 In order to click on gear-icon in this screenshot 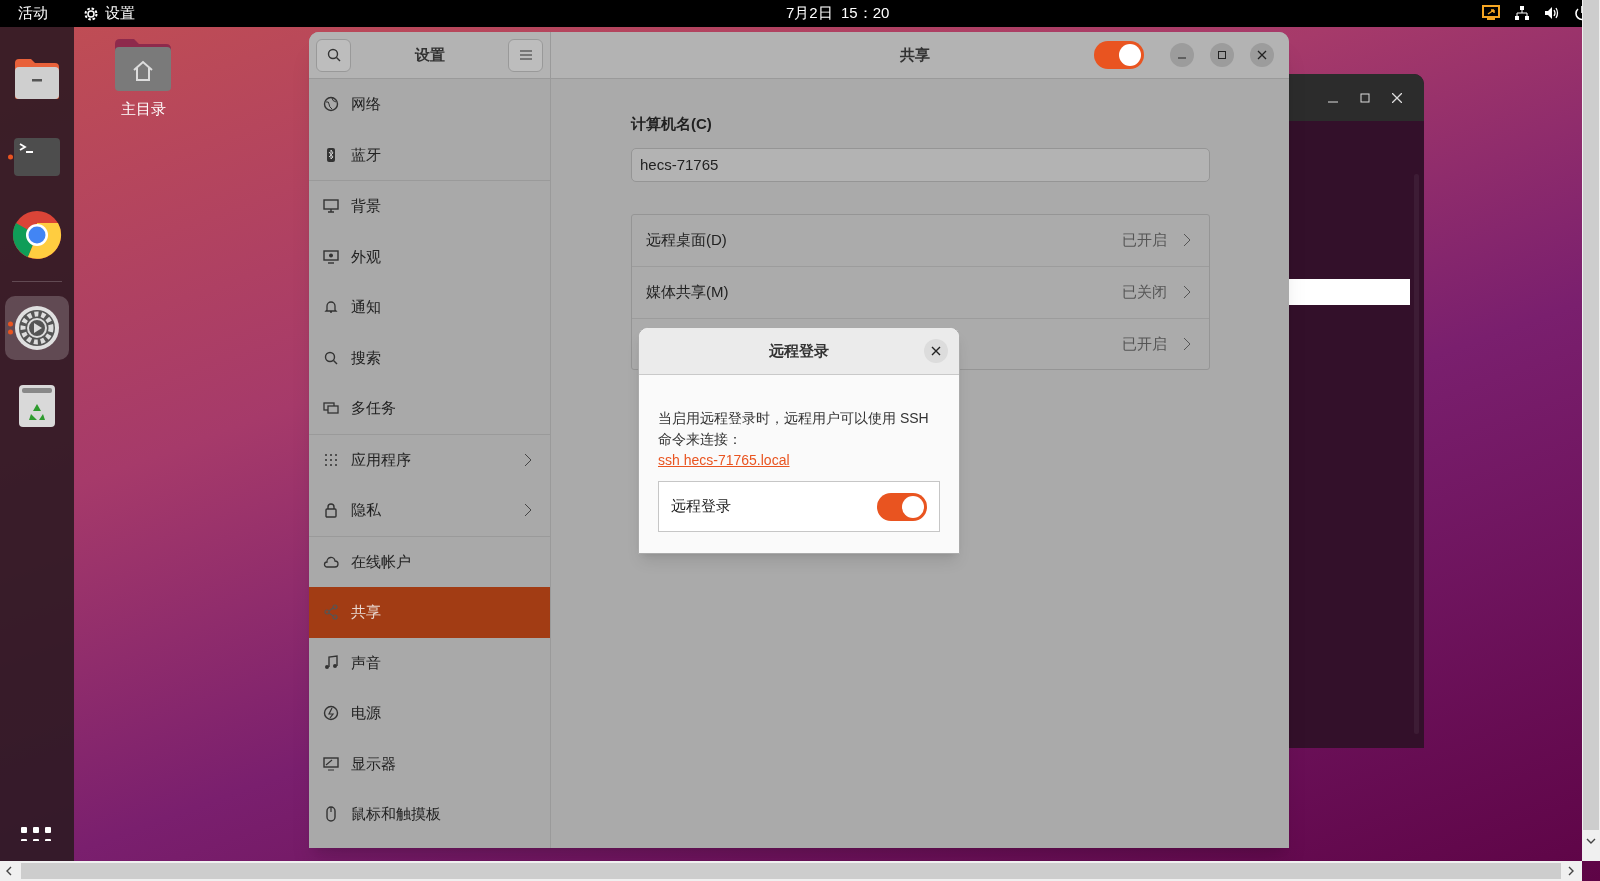, I will do `click(91, 13)`.